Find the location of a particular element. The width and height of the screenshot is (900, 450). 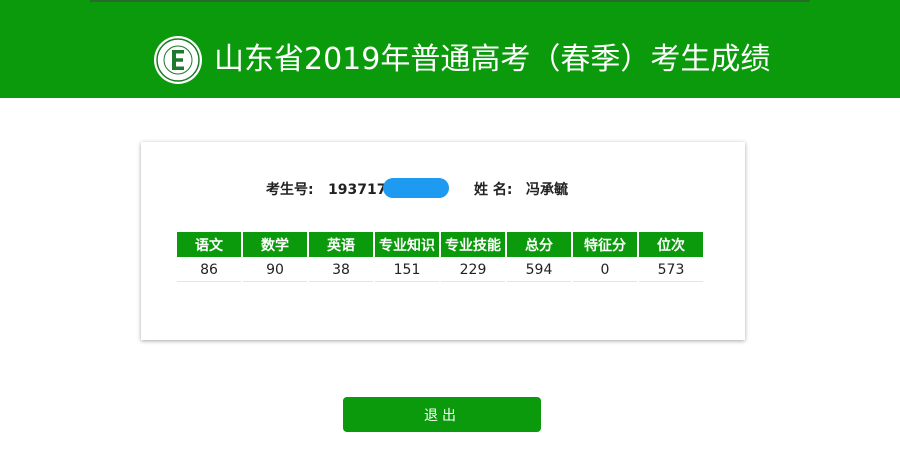

name-label: 姓 名: is located at coordinates (493, 190).